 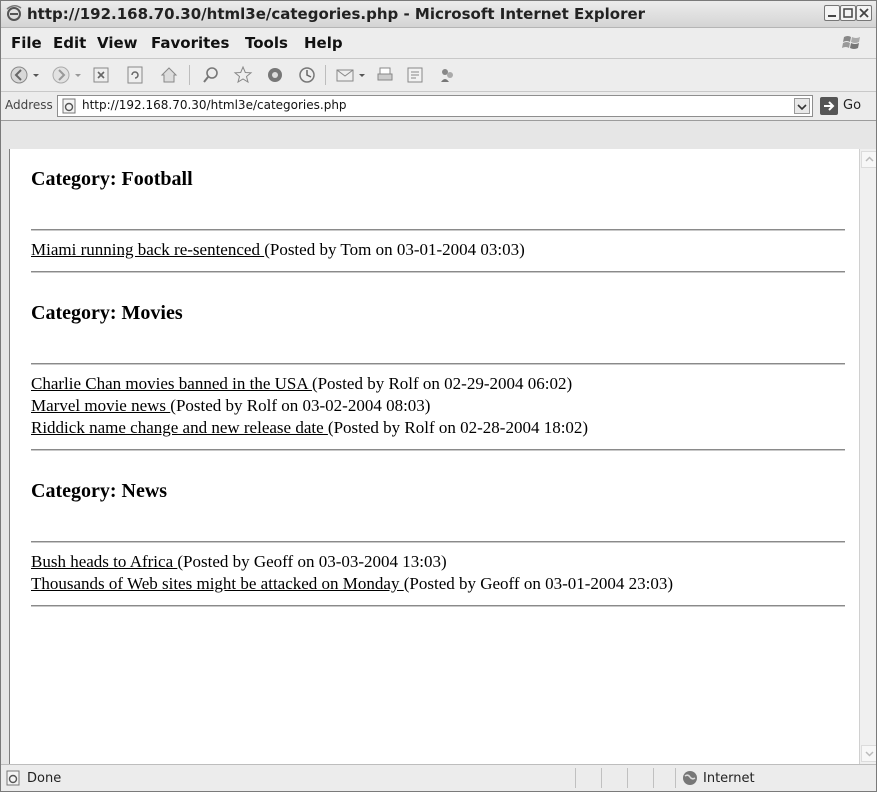 I want to click on post-meta: (Posted by Rolf on 02-28-2004 18:02), so click(x=458, y=427).